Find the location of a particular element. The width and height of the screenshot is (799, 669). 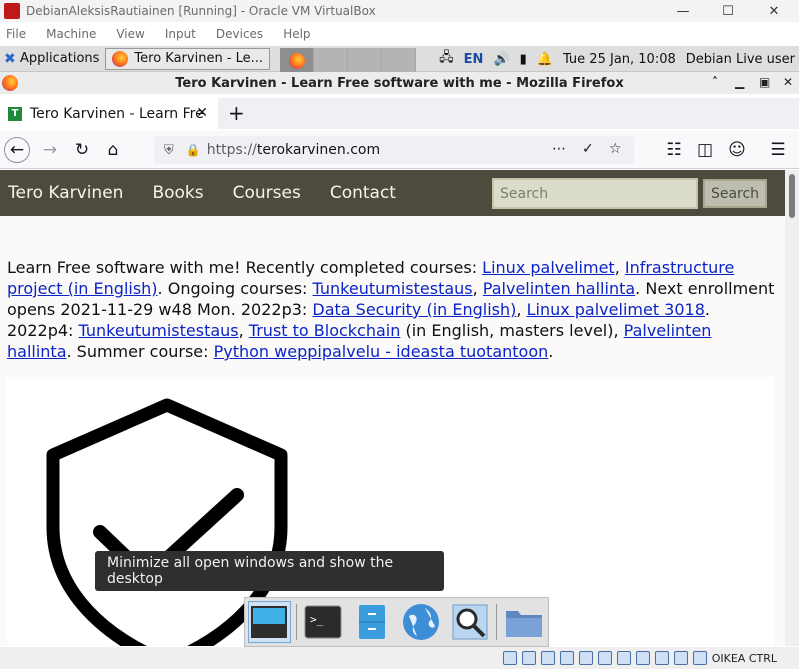

display-icon is located at coordinates (623, 658).